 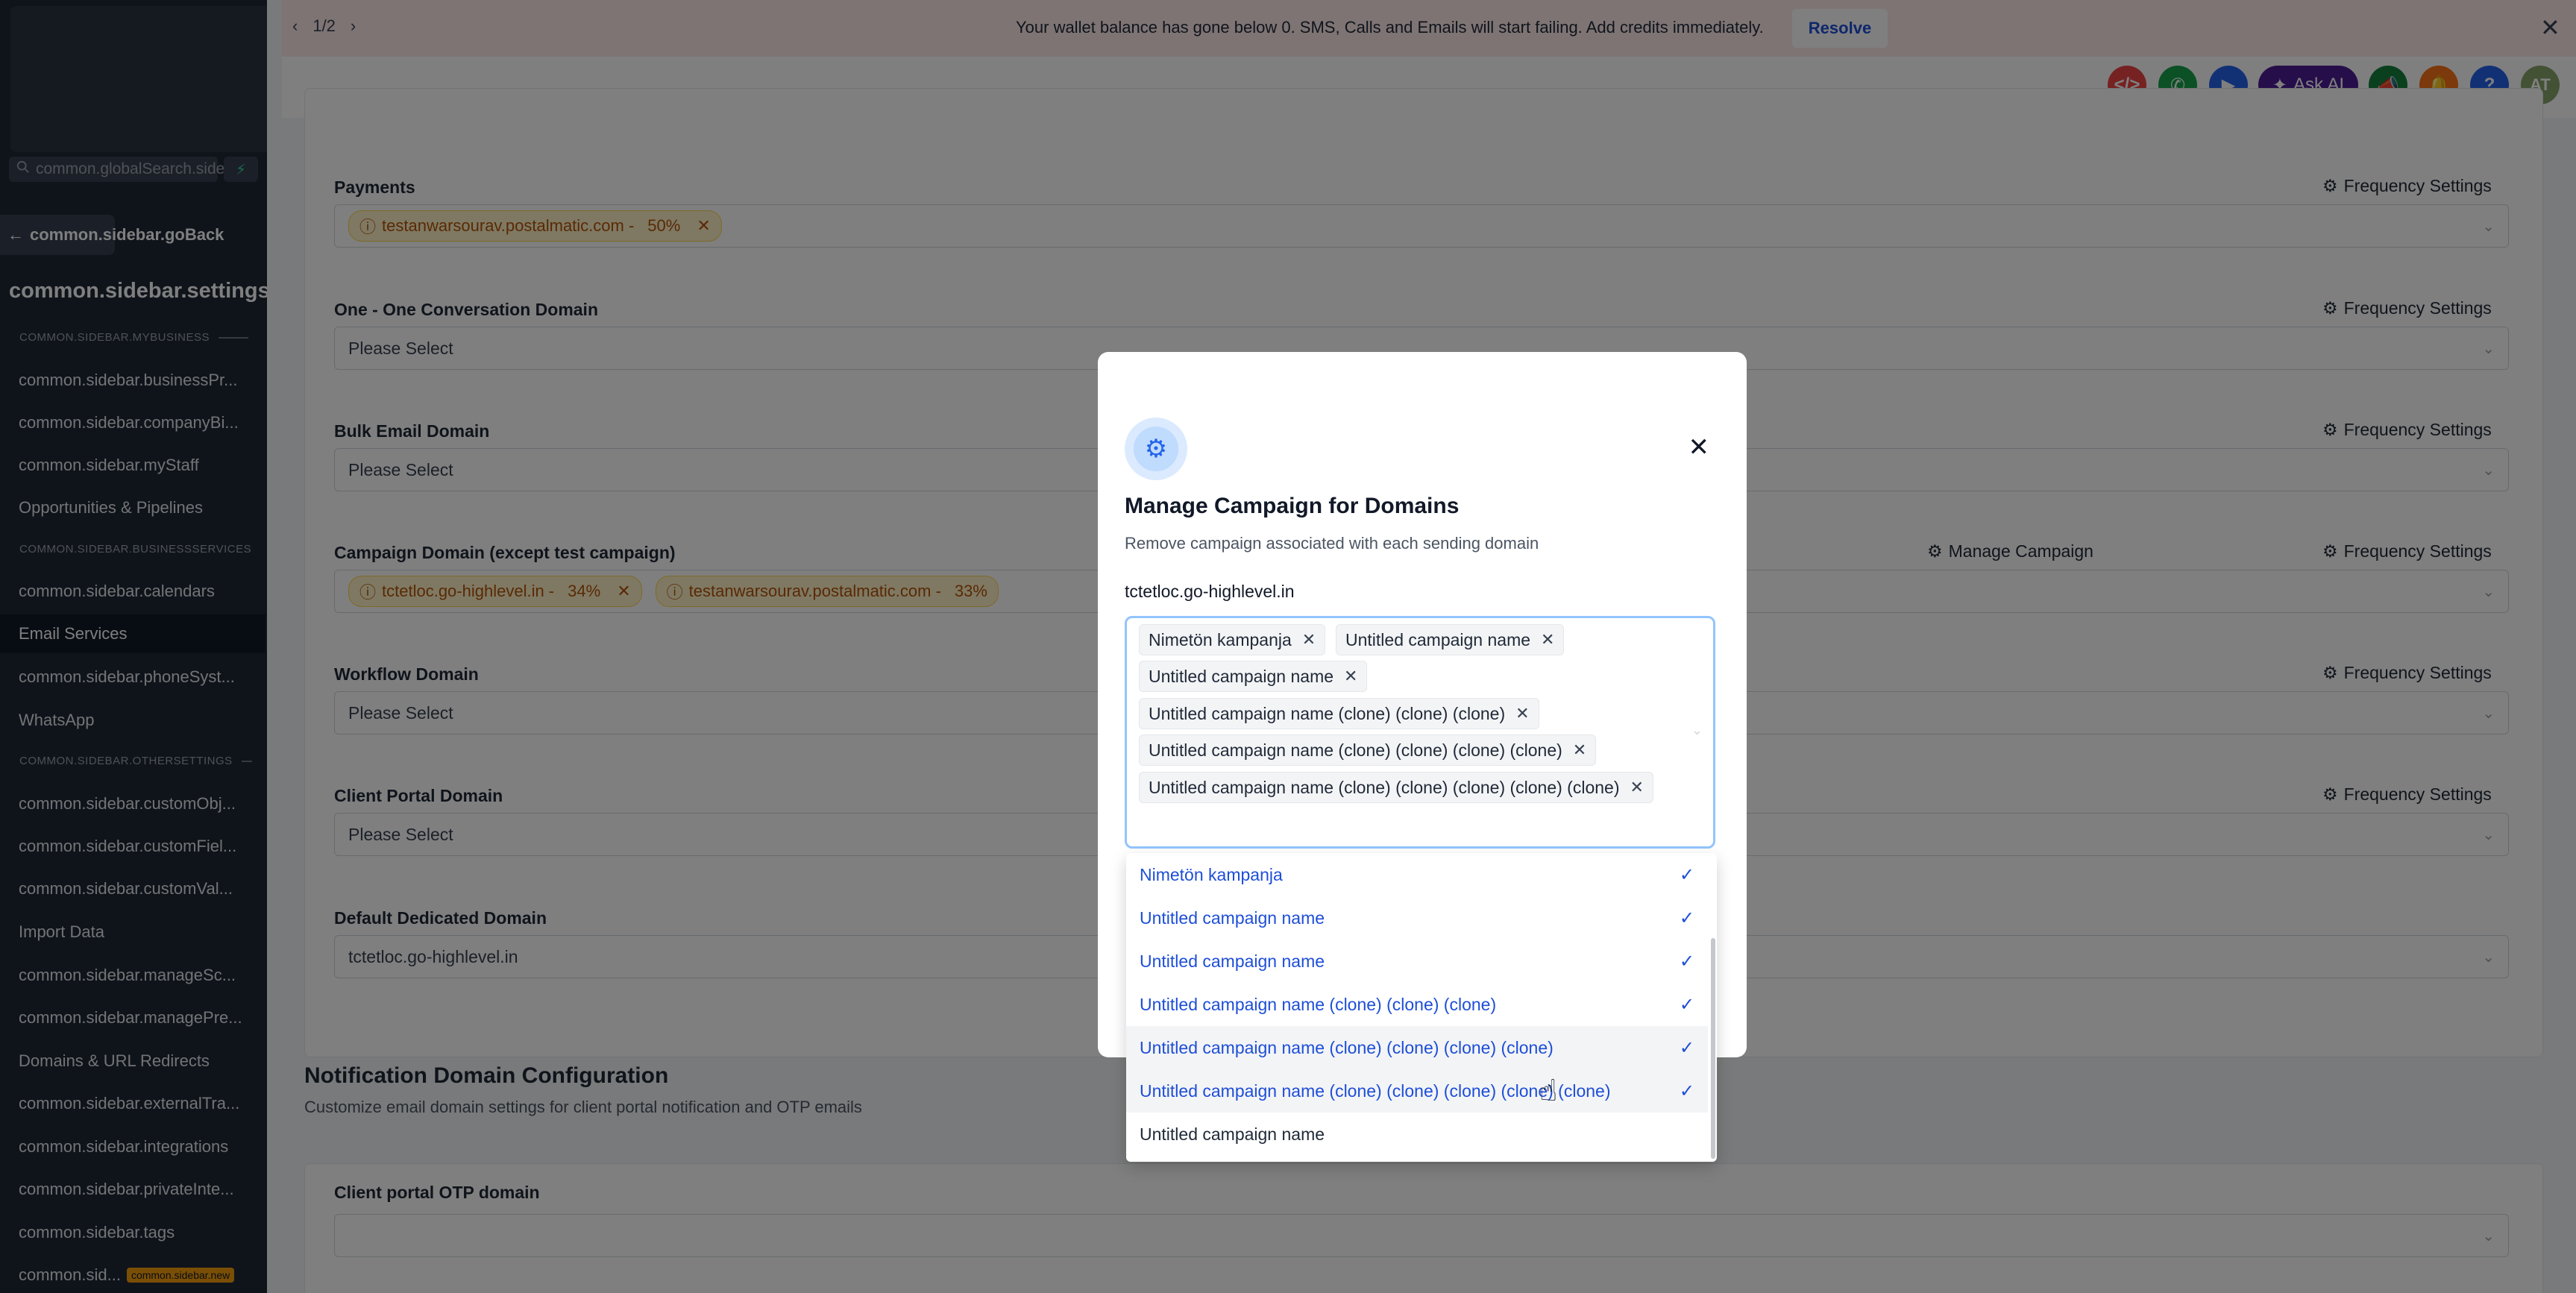 I want to click on hand-cursor-icon: ☝, so click(x=1549, y=1091).